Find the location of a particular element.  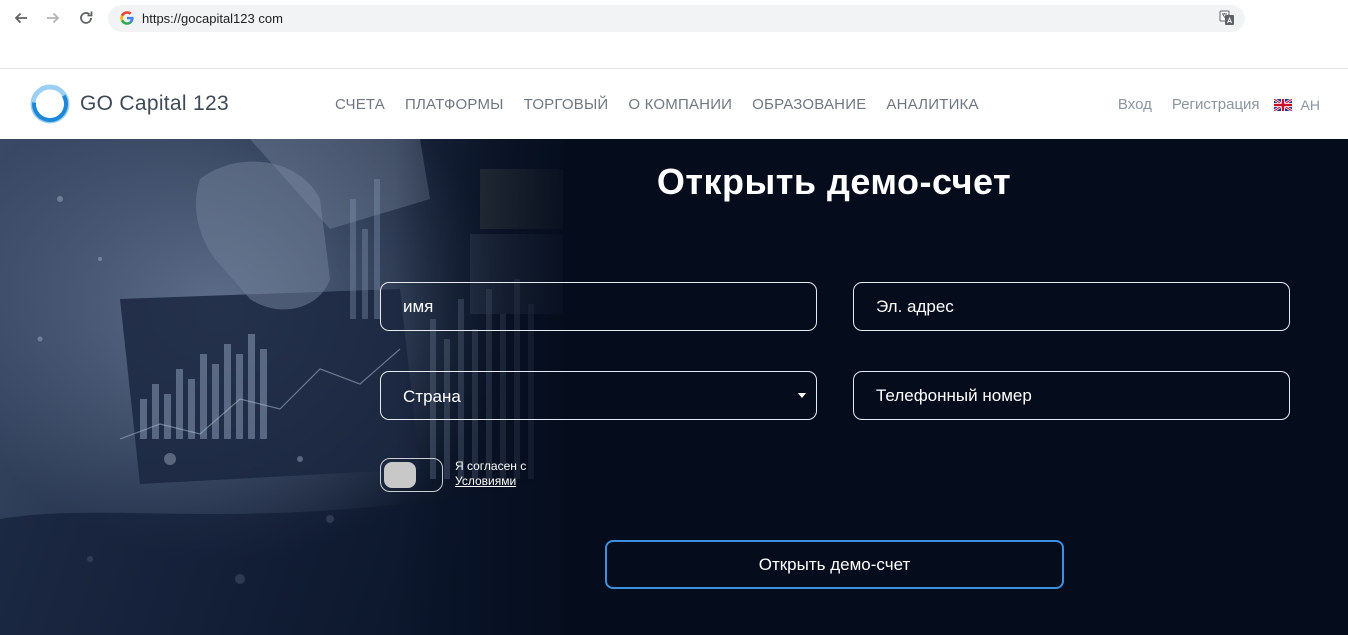

name-input is located at coordinates (598, 306).